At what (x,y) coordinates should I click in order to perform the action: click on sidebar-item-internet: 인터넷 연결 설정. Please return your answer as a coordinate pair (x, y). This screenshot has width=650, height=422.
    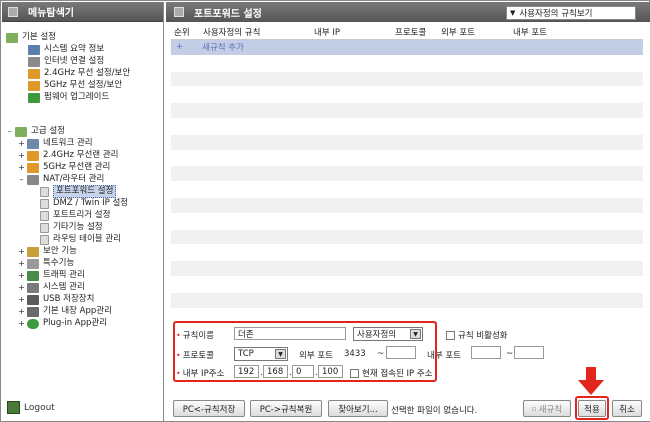
    Looking at the image, I should click on (66, 61).